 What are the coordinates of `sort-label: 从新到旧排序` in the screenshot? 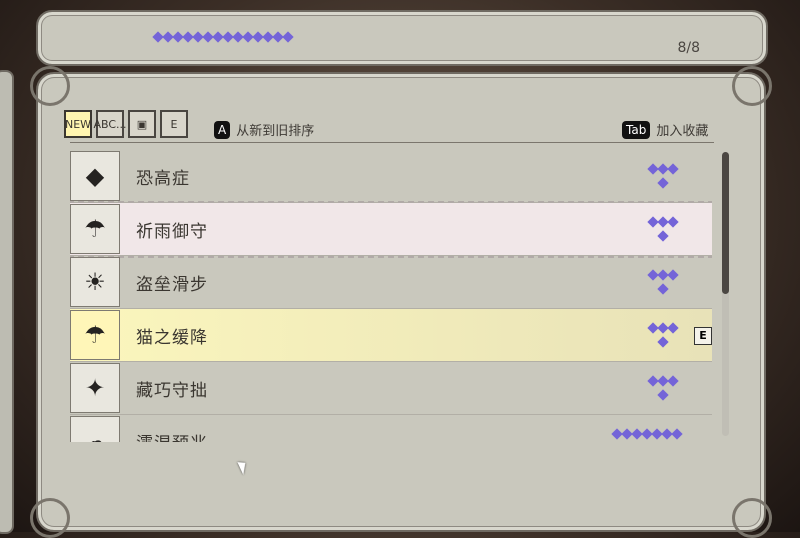 It's located at (275, 131).